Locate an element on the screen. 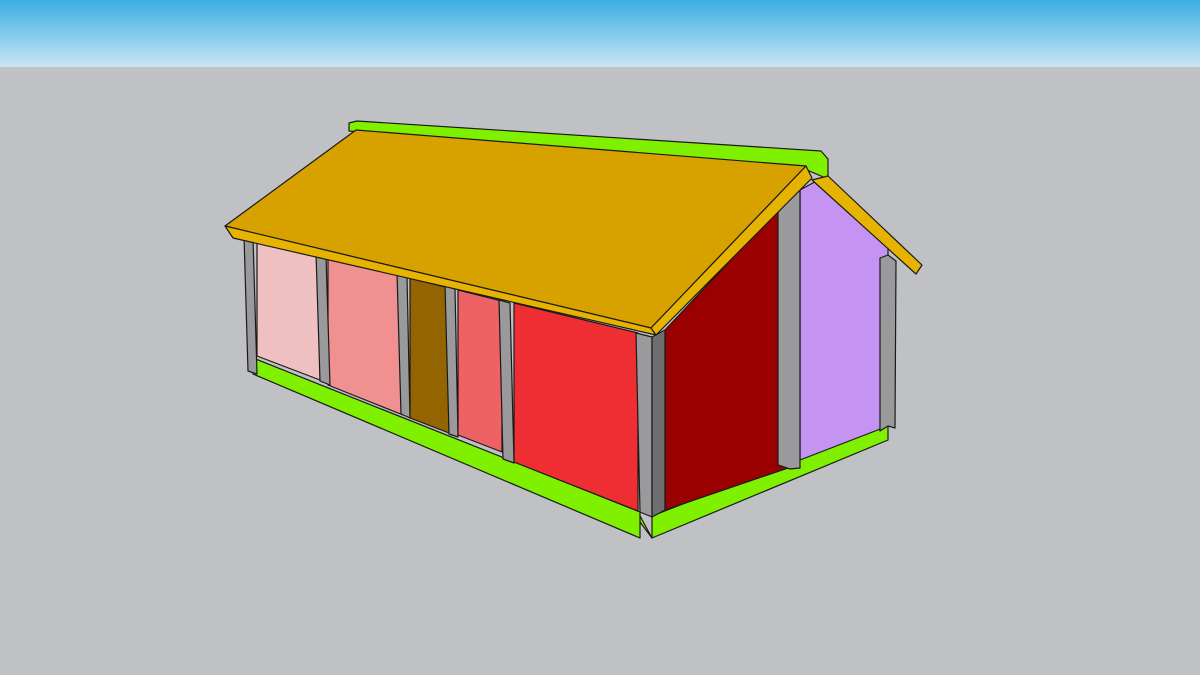 This screenshot has height=675, width=1200. door-panel is located at coordinates (429, 355).